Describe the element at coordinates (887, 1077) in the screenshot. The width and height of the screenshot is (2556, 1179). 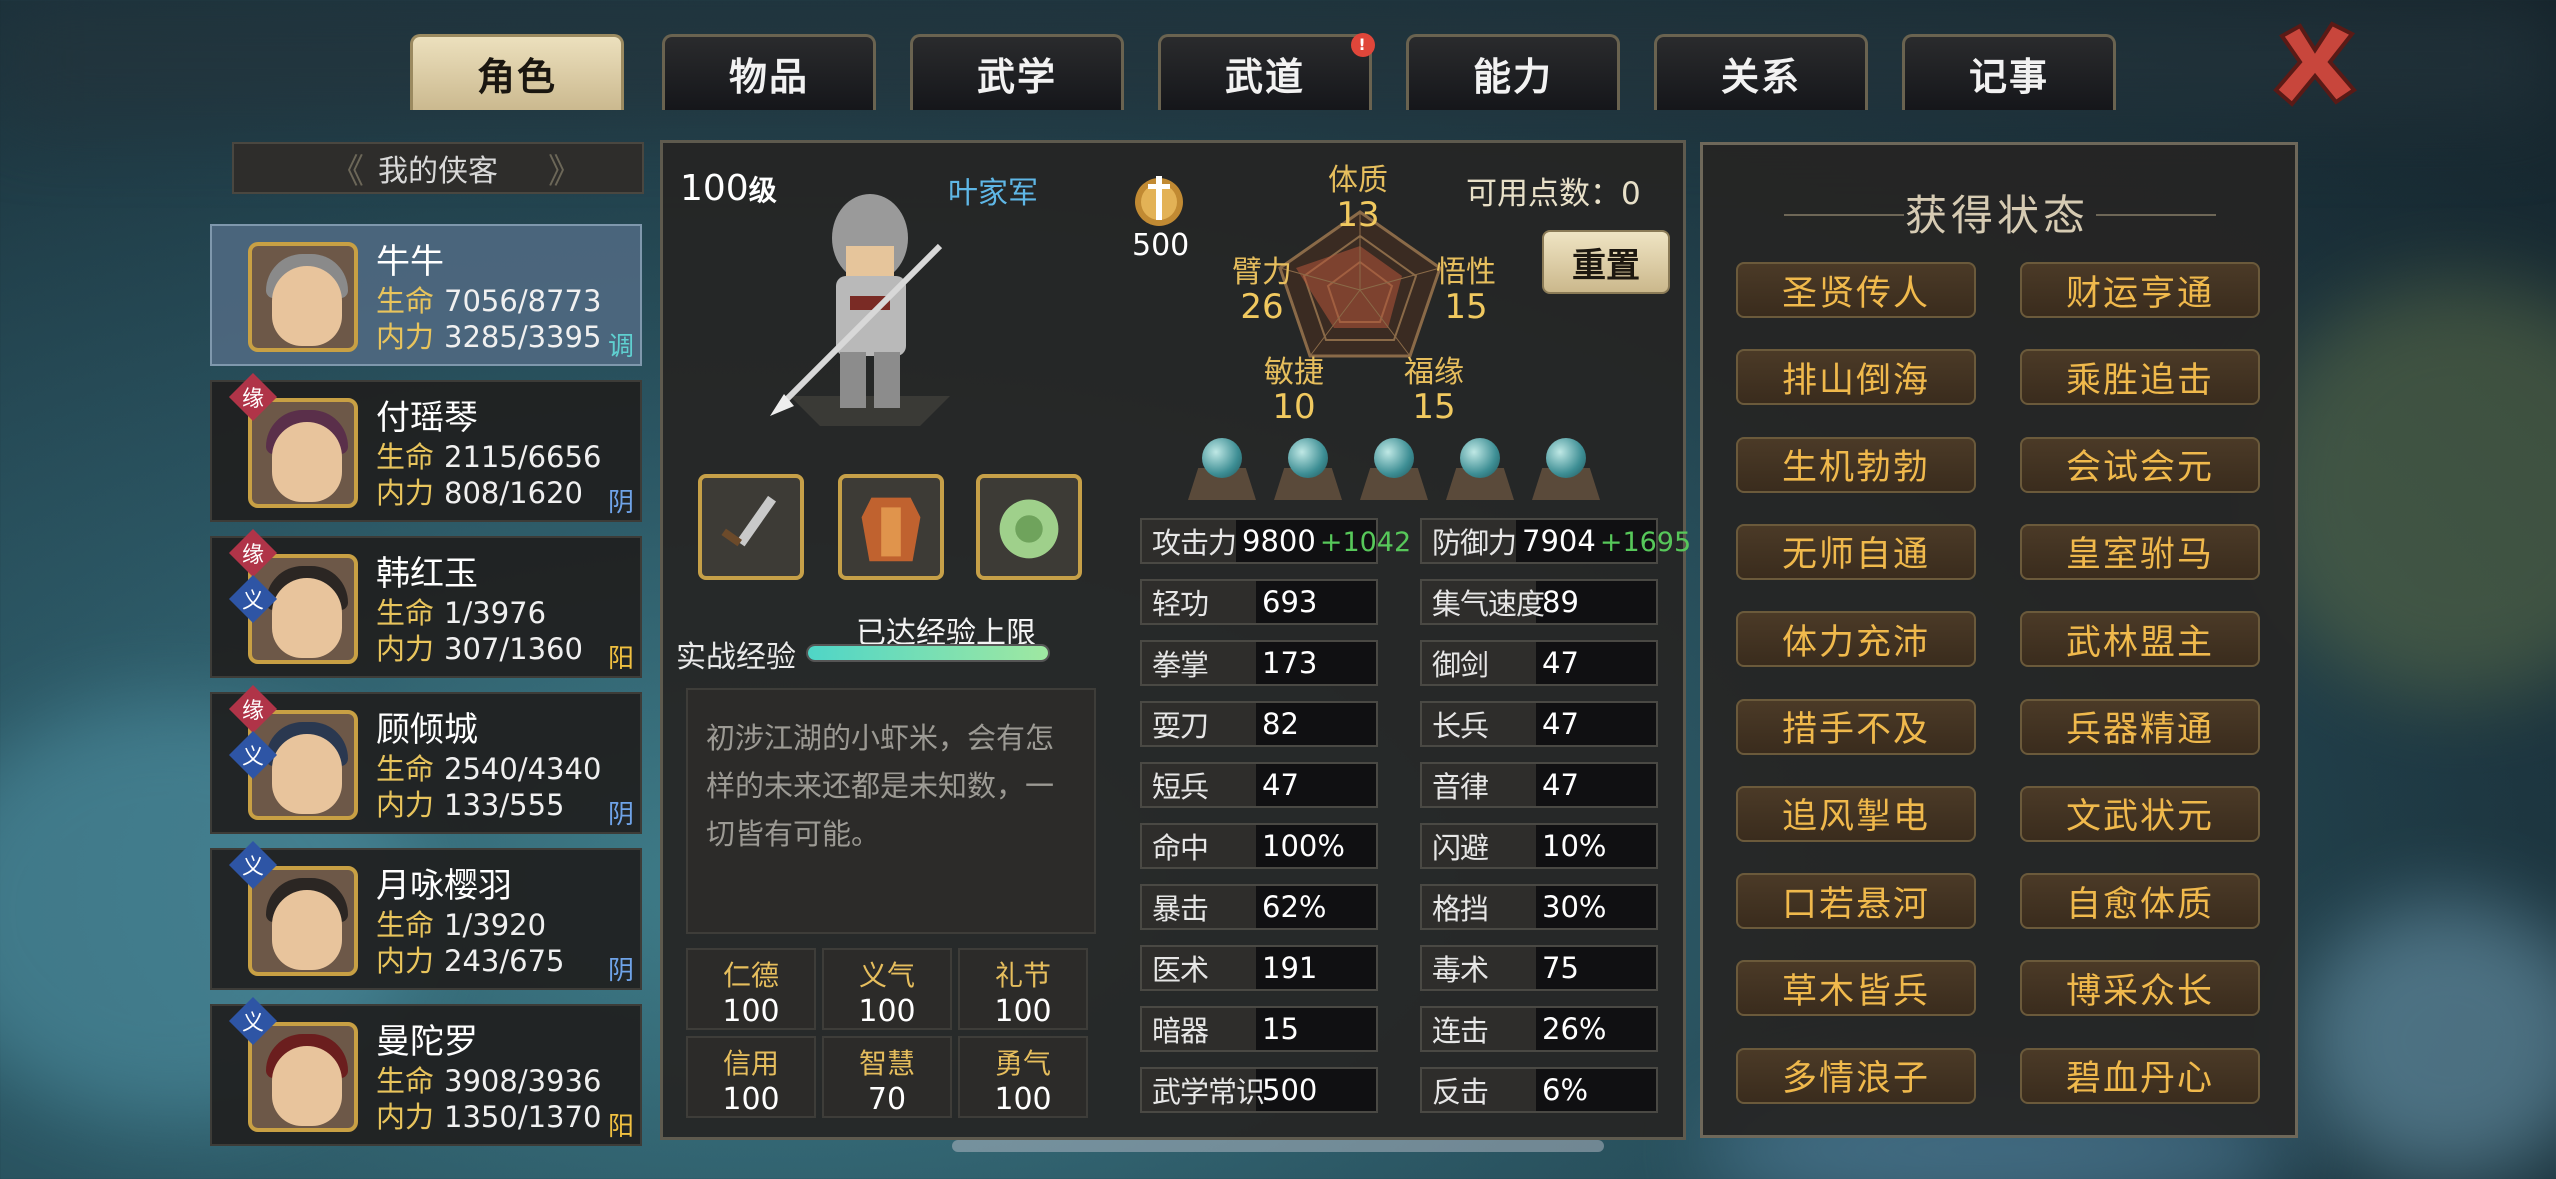
I see `virtue-cell: 智慧 70` at that location.